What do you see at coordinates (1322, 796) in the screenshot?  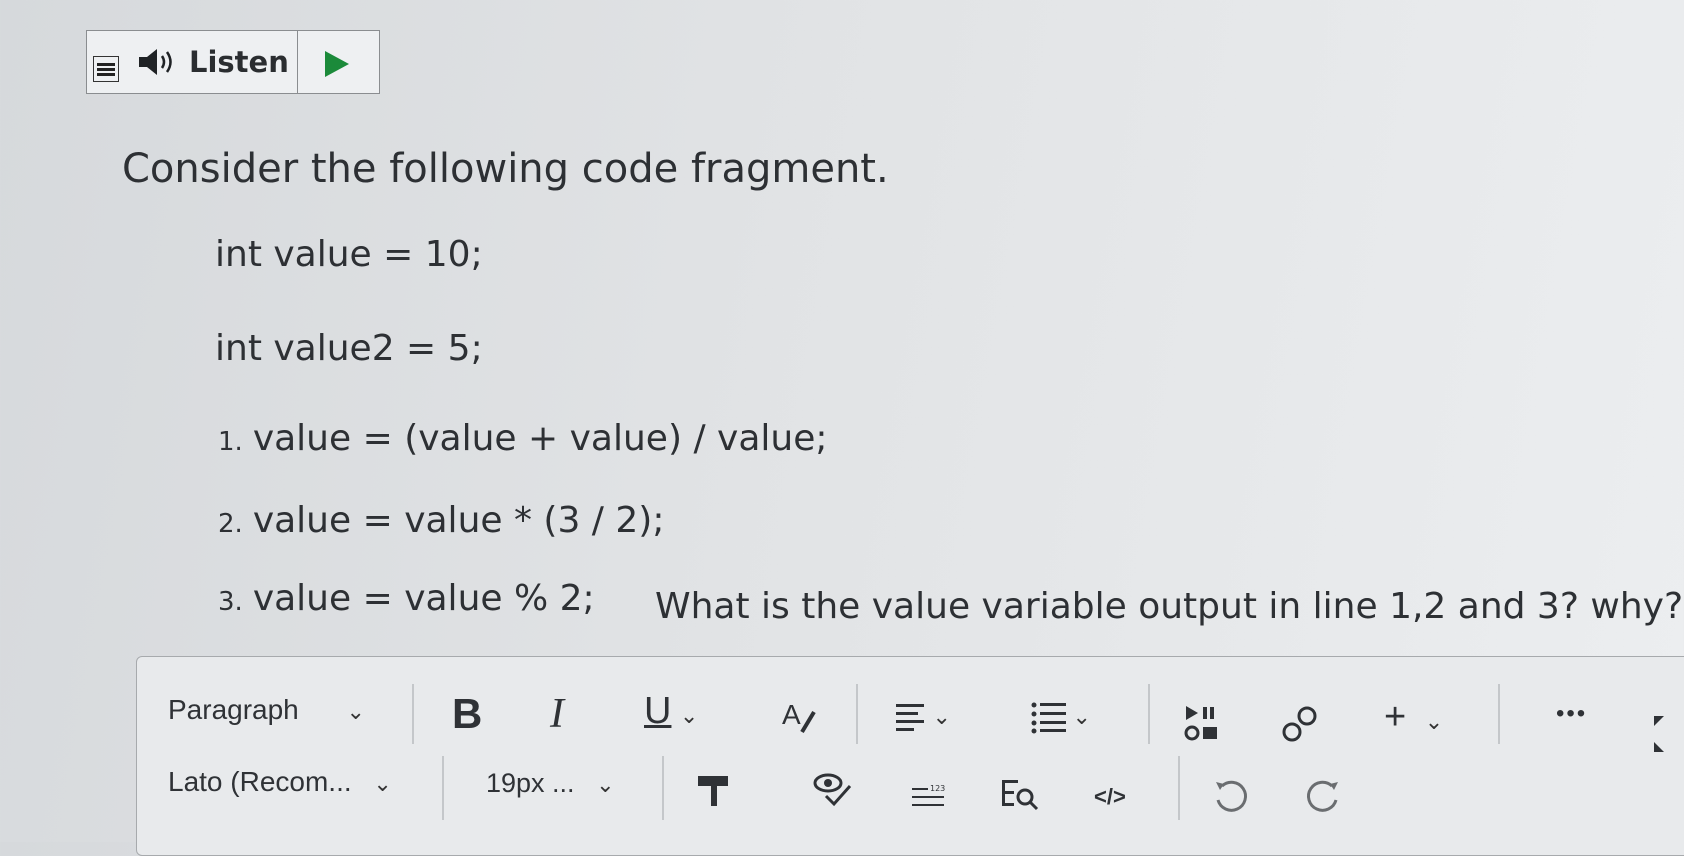 I see `redo-icon` at bounding box center [1322, 796].